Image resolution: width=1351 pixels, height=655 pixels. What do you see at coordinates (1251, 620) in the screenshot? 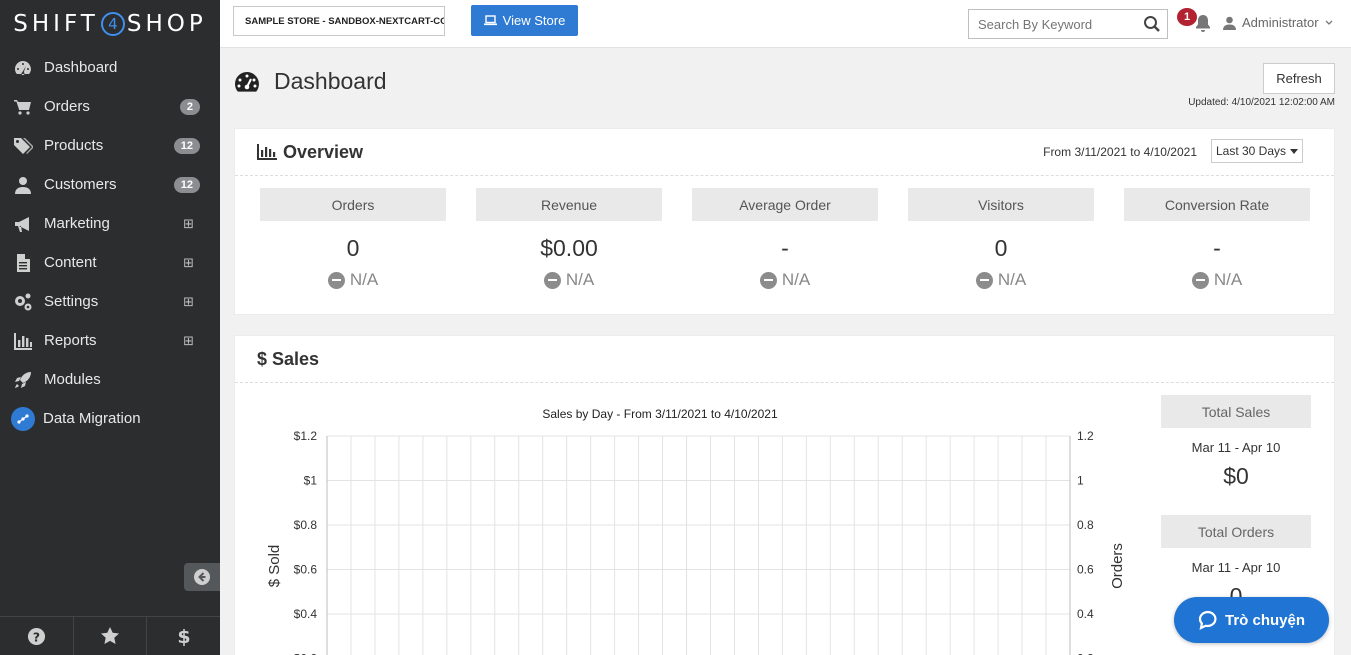
I see `chat-button: Trò chuyện` at bounding box center [1251, 620].